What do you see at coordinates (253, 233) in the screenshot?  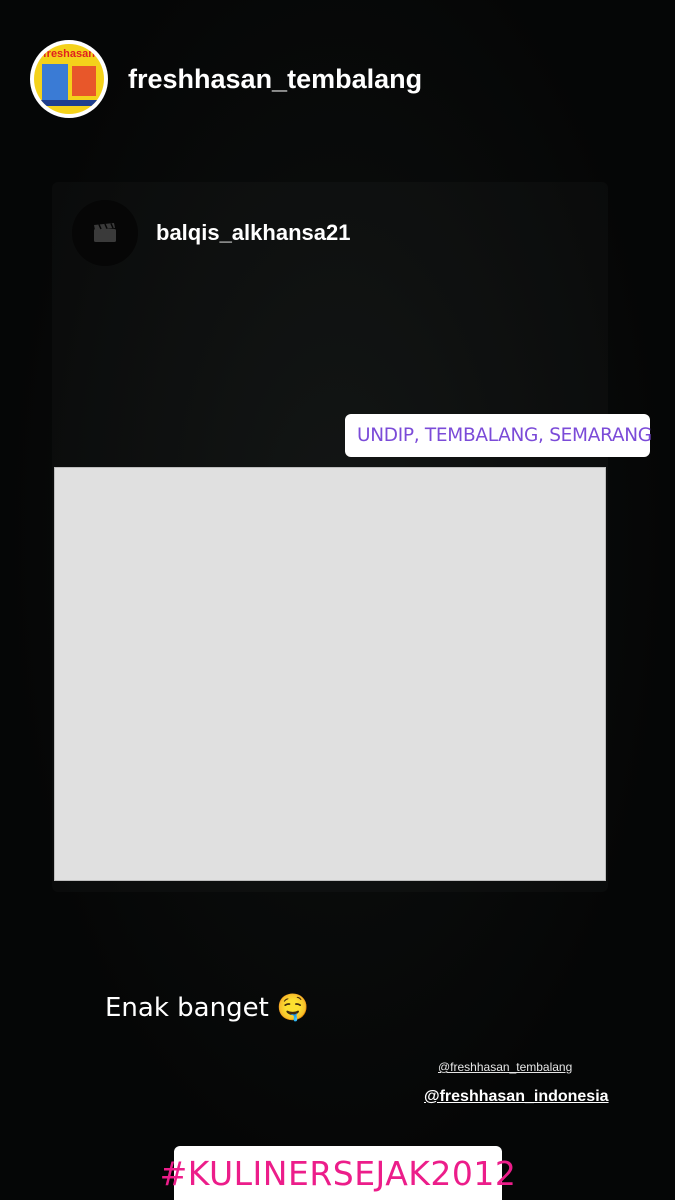 I see `shared-post-username: balqis_alkhansa21` at bounding box center [253, 233].